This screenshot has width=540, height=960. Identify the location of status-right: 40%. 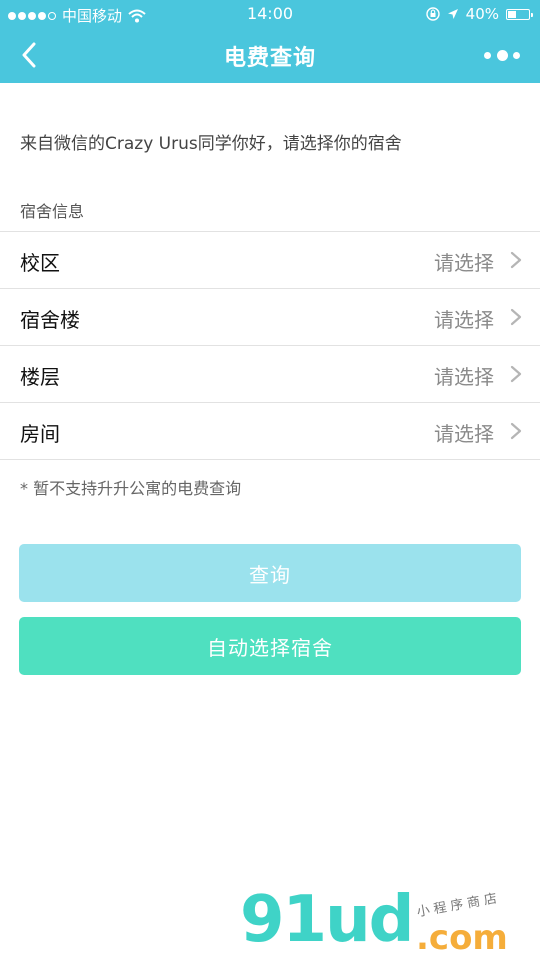
(479, 14).